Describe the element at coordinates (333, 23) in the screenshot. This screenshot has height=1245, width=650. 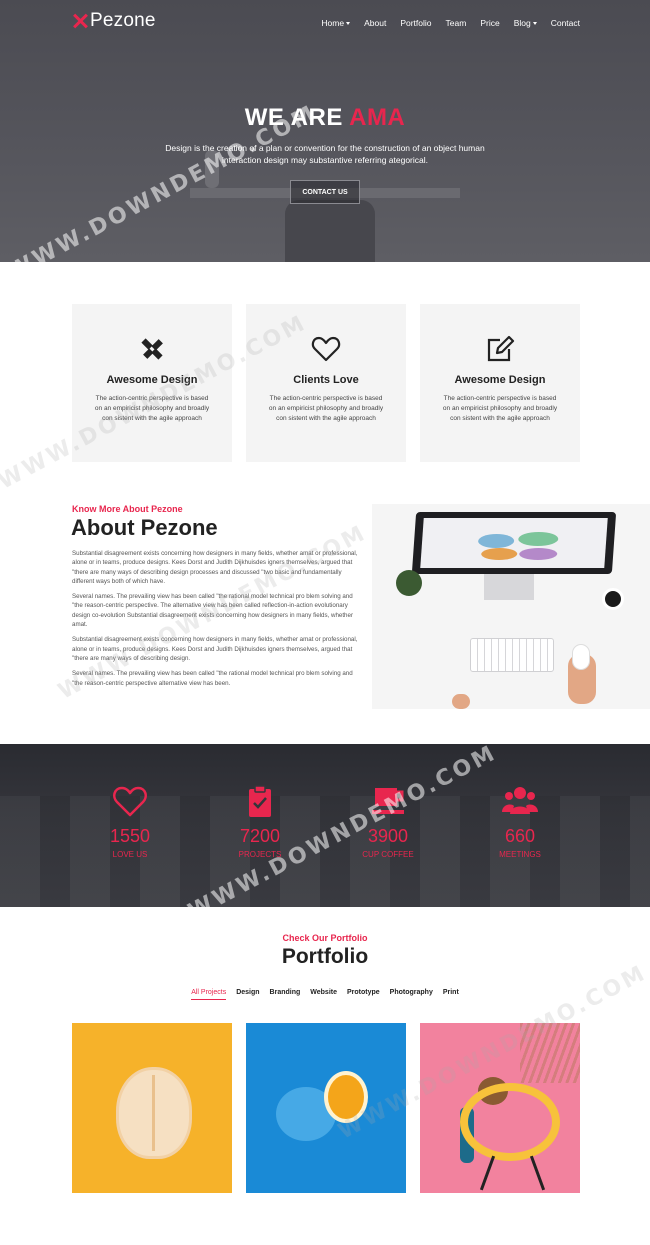
I see `nav-label: Home` at that location.